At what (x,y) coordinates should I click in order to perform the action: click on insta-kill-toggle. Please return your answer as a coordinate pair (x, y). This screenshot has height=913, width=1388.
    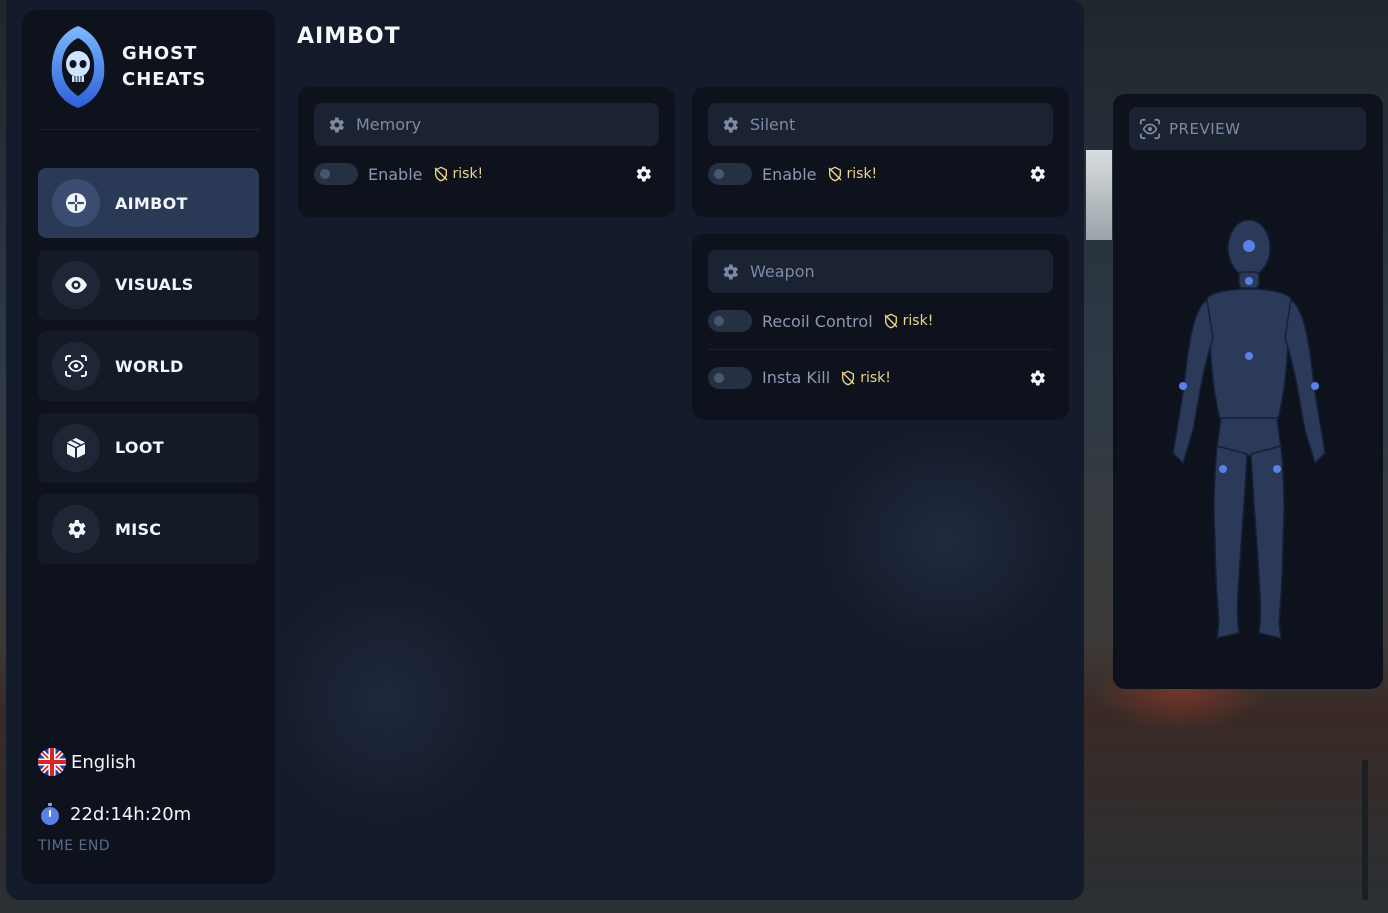
    Looking at the image, I should click on (730, 377).